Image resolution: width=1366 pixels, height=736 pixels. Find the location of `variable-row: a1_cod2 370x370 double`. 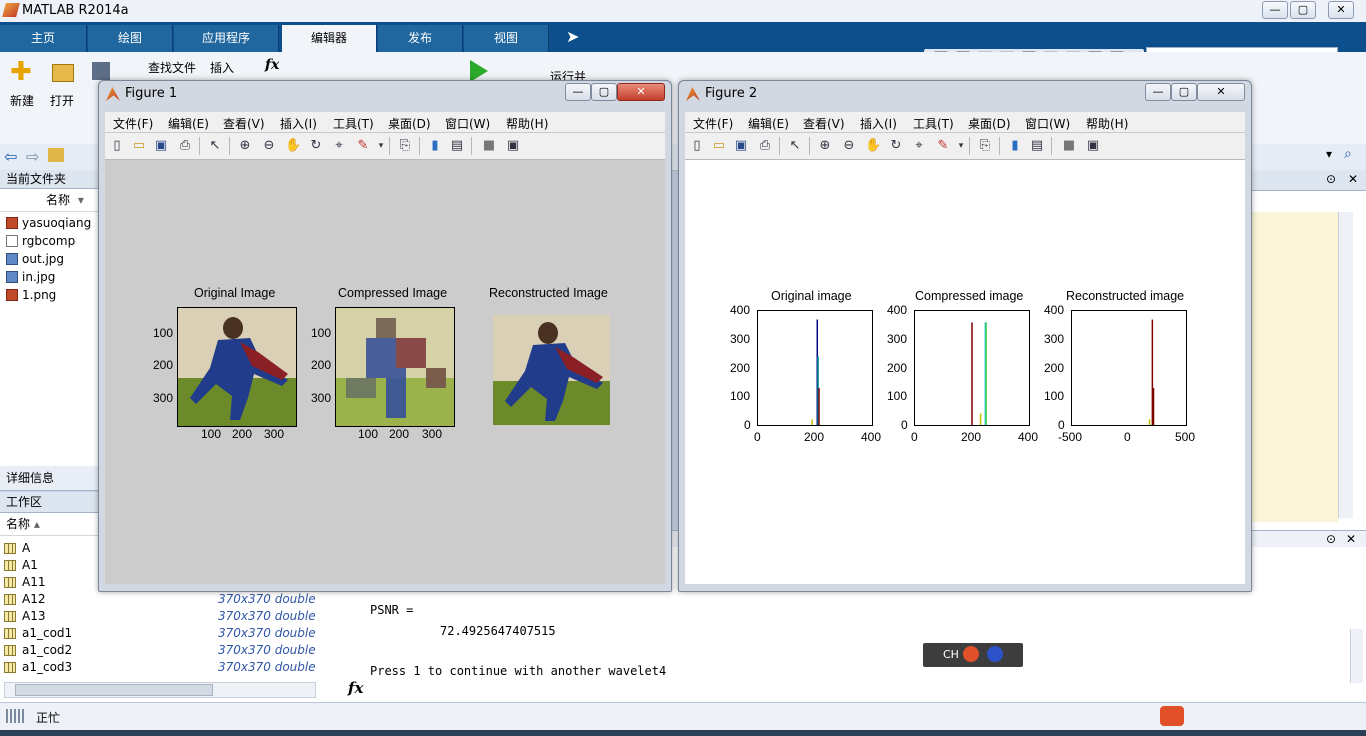

variable-row: a1_cod2 370x370 double is located at coordinates (173, 650).